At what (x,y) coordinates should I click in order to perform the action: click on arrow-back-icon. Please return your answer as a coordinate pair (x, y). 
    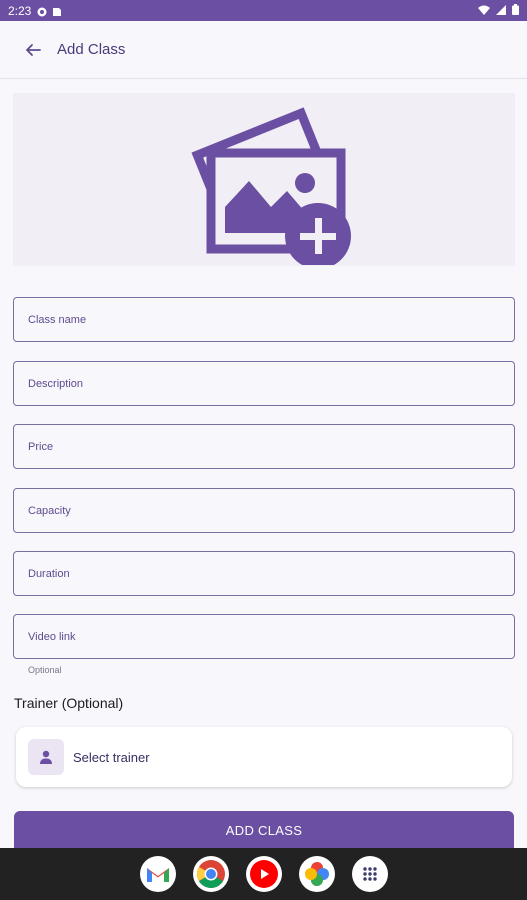
    Looking at the image, I should click on (33, 49).